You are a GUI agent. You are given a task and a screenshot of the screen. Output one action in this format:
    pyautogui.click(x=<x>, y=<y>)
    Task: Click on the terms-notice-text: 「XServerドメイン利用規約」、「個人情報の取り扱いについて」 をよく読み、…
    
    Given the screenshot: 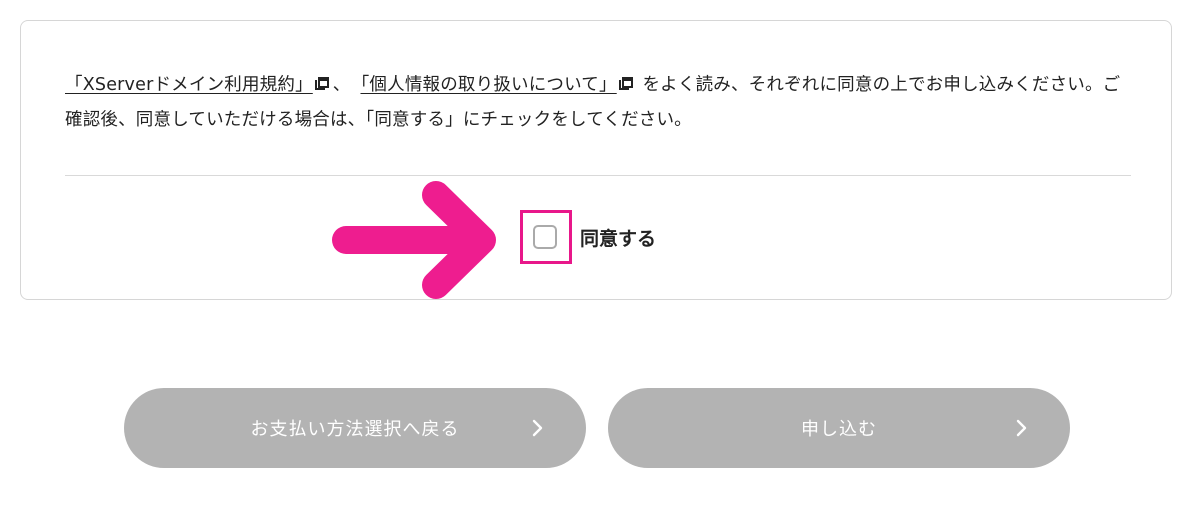 What is the action you would take?
    pyautogui.click(x=600, y=103)
    